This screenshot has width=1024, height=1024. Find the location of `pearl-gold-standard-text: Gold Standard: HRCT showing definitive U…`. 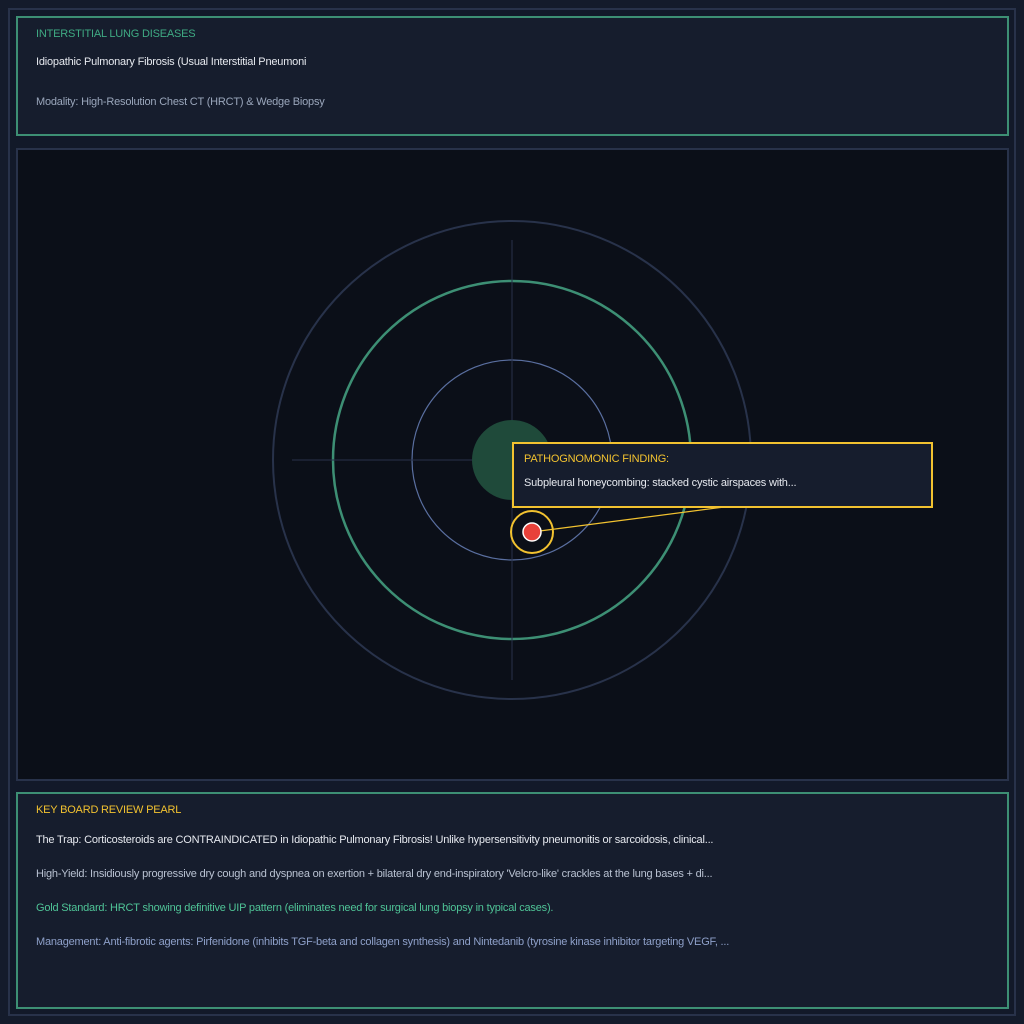

pearl-gold-standard-text: Gold Standard: HRCT showing definitive U… is located at coordinates (295, 908).